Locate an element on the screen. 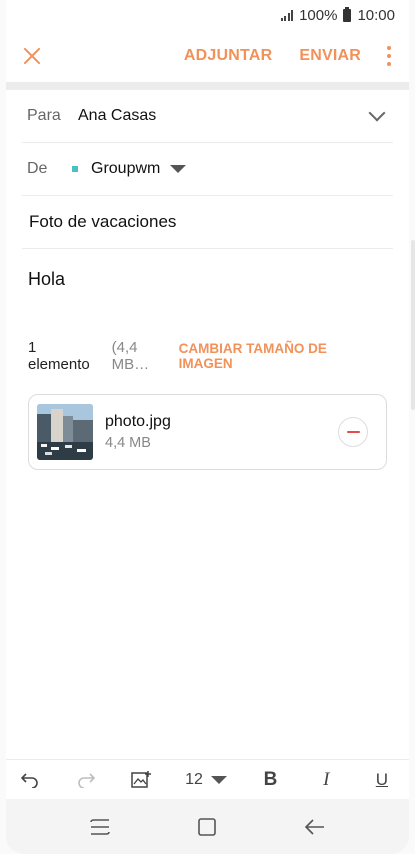  home-icon is located at coordinates (207, 827).